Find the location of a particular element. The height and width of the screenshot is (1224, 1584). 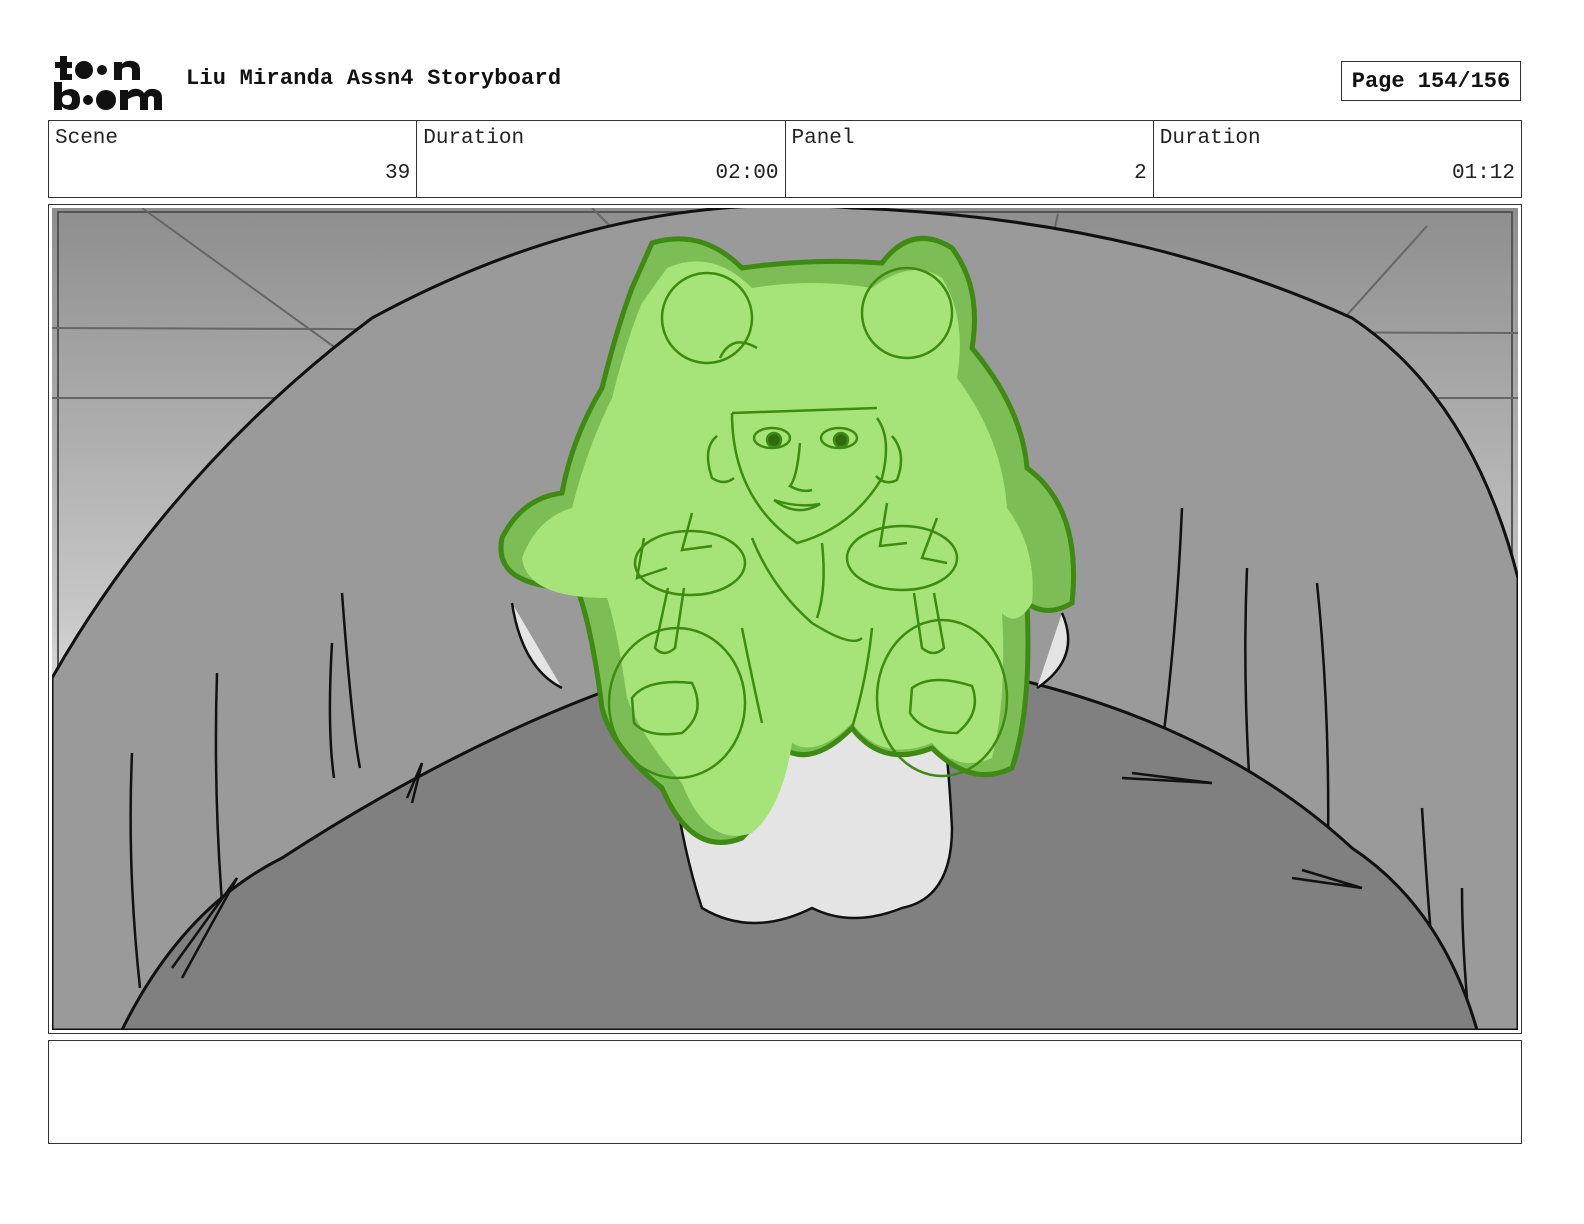

panel-duration-label: Duration is located at coordinates (1210, 138).